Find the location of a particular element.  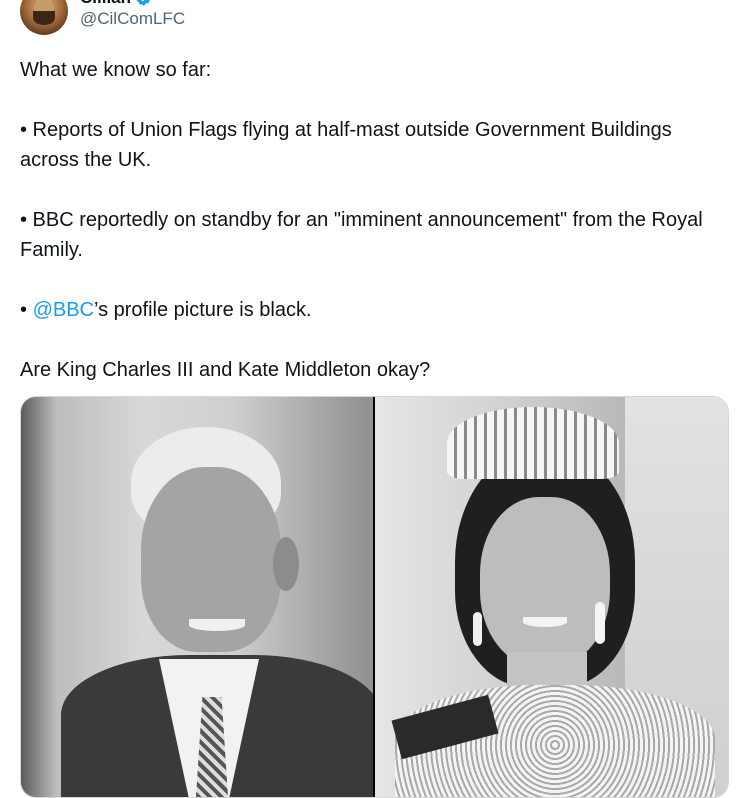

avatar-beard is located at coordinates (44, 18).